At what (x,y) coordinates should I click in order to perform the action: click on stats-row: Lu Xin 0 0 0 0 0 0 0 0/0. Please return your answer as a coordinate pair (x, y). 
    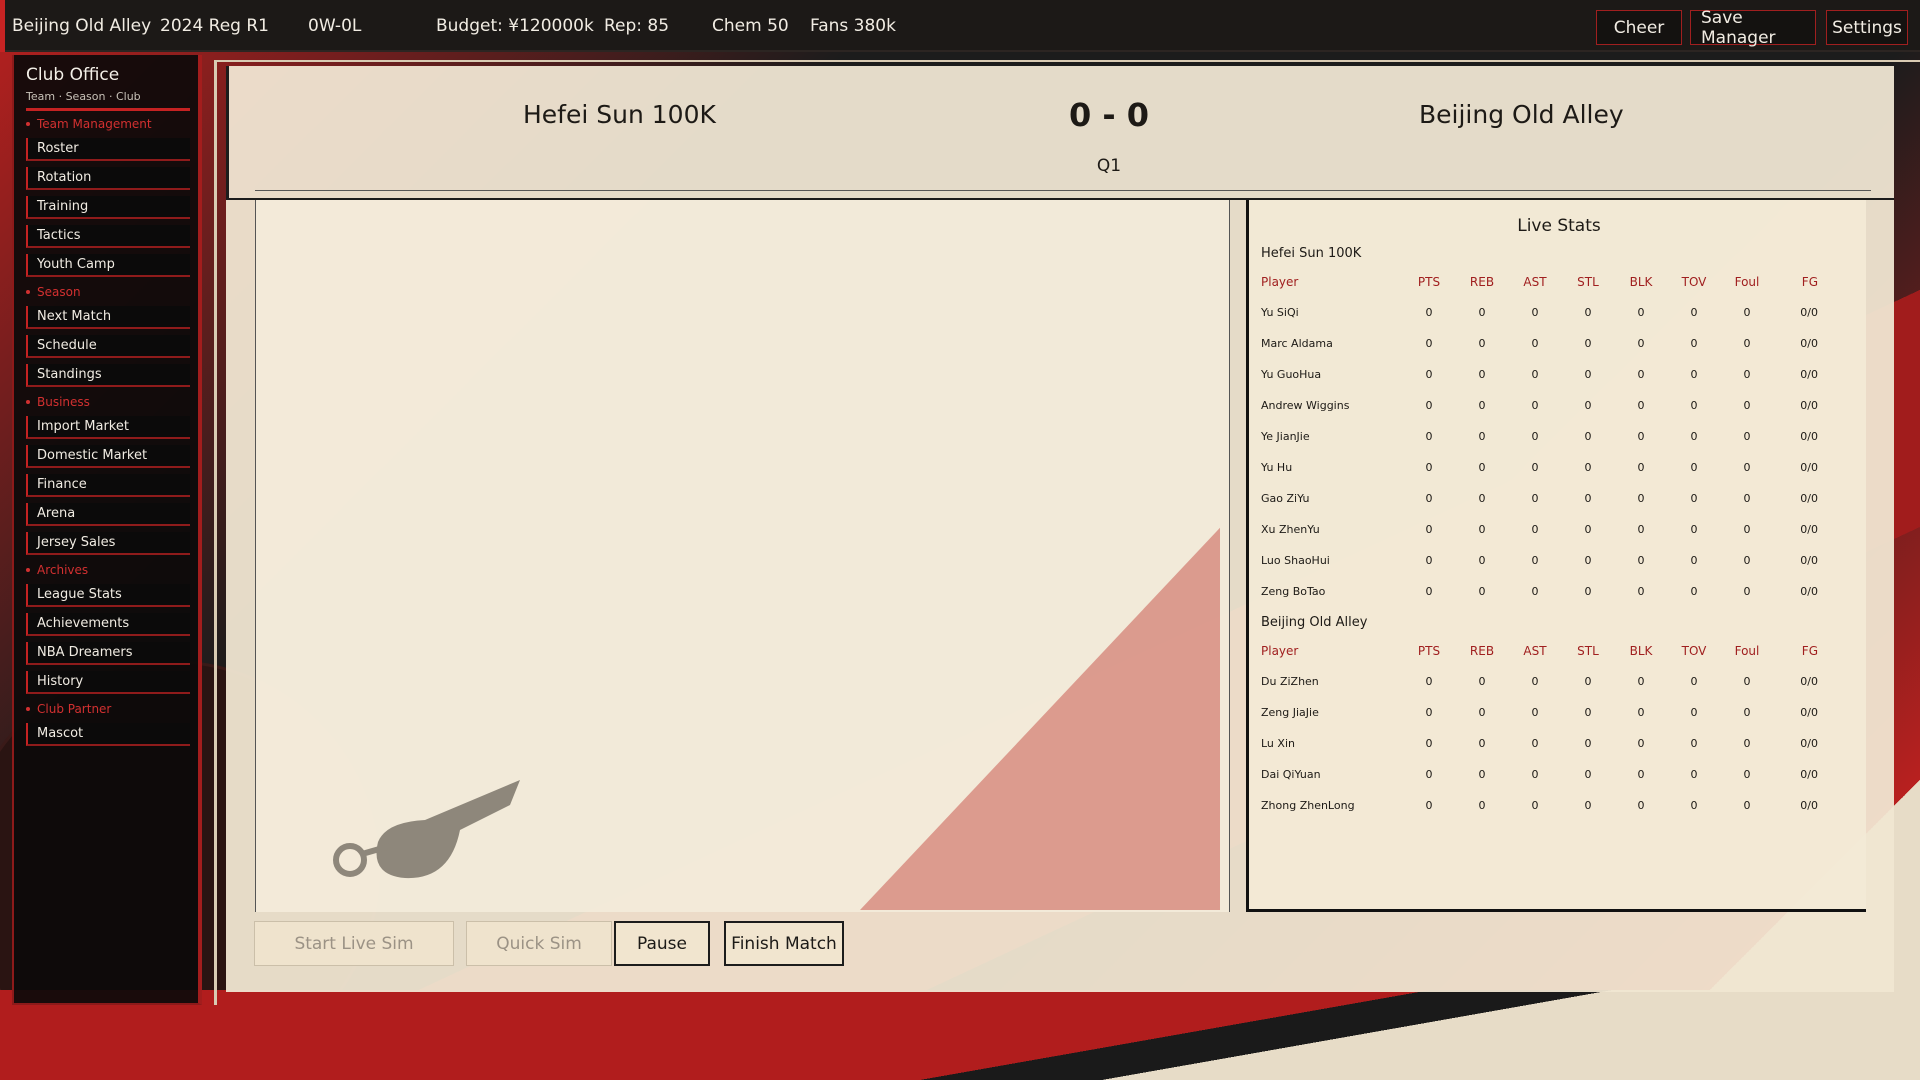
    Looking at the image, I should click on (1561, 747).